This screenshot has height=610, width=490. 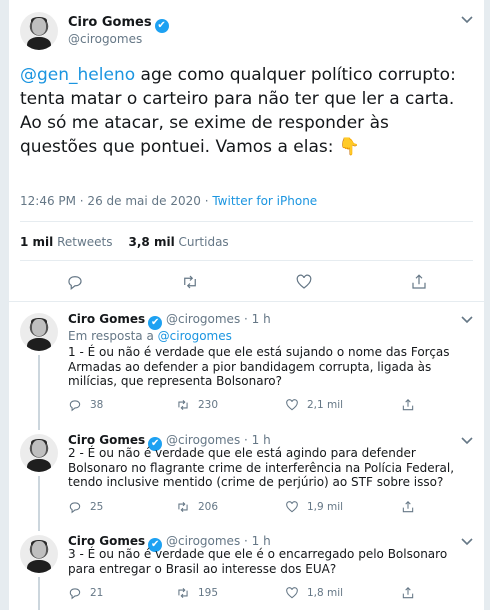 I want to click on source-link: Twitter for iPhone, so click(x=264, y=201).